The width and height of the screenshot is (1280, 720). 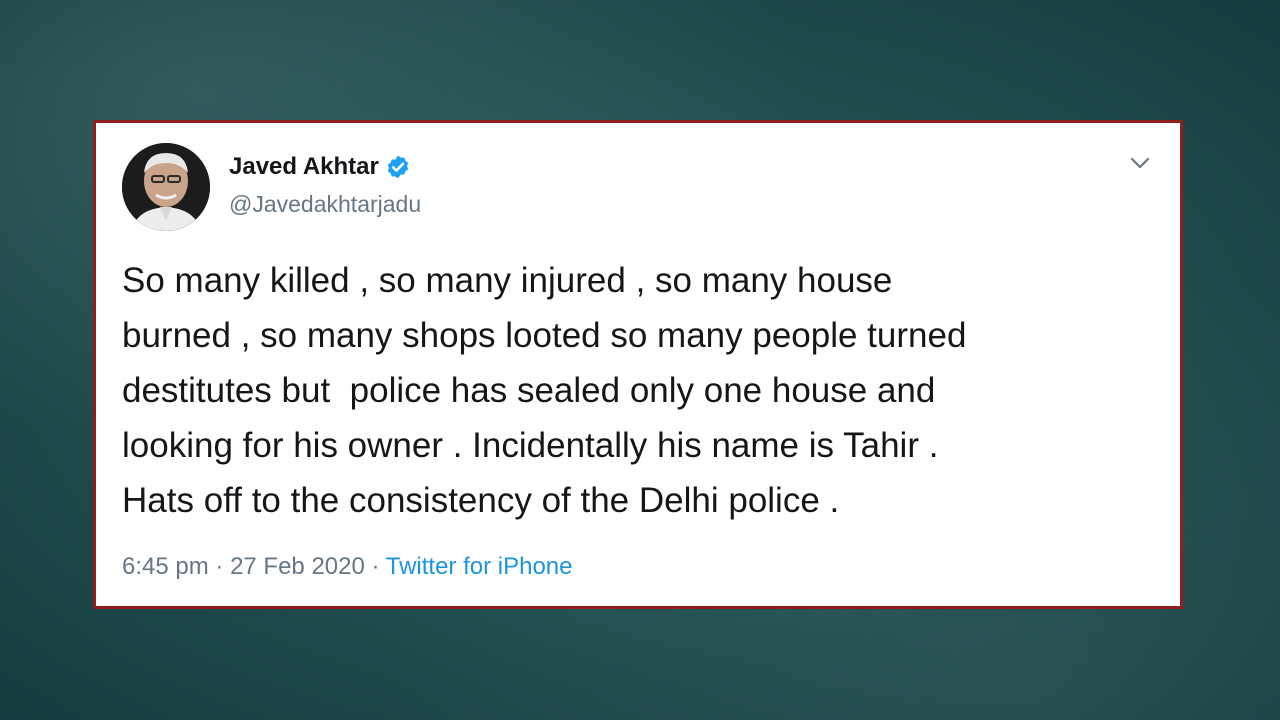 What do you see at coordinates (398, 167) in the screenshot?
I see `verified-badge-icon` at bounding box center [398, 167].